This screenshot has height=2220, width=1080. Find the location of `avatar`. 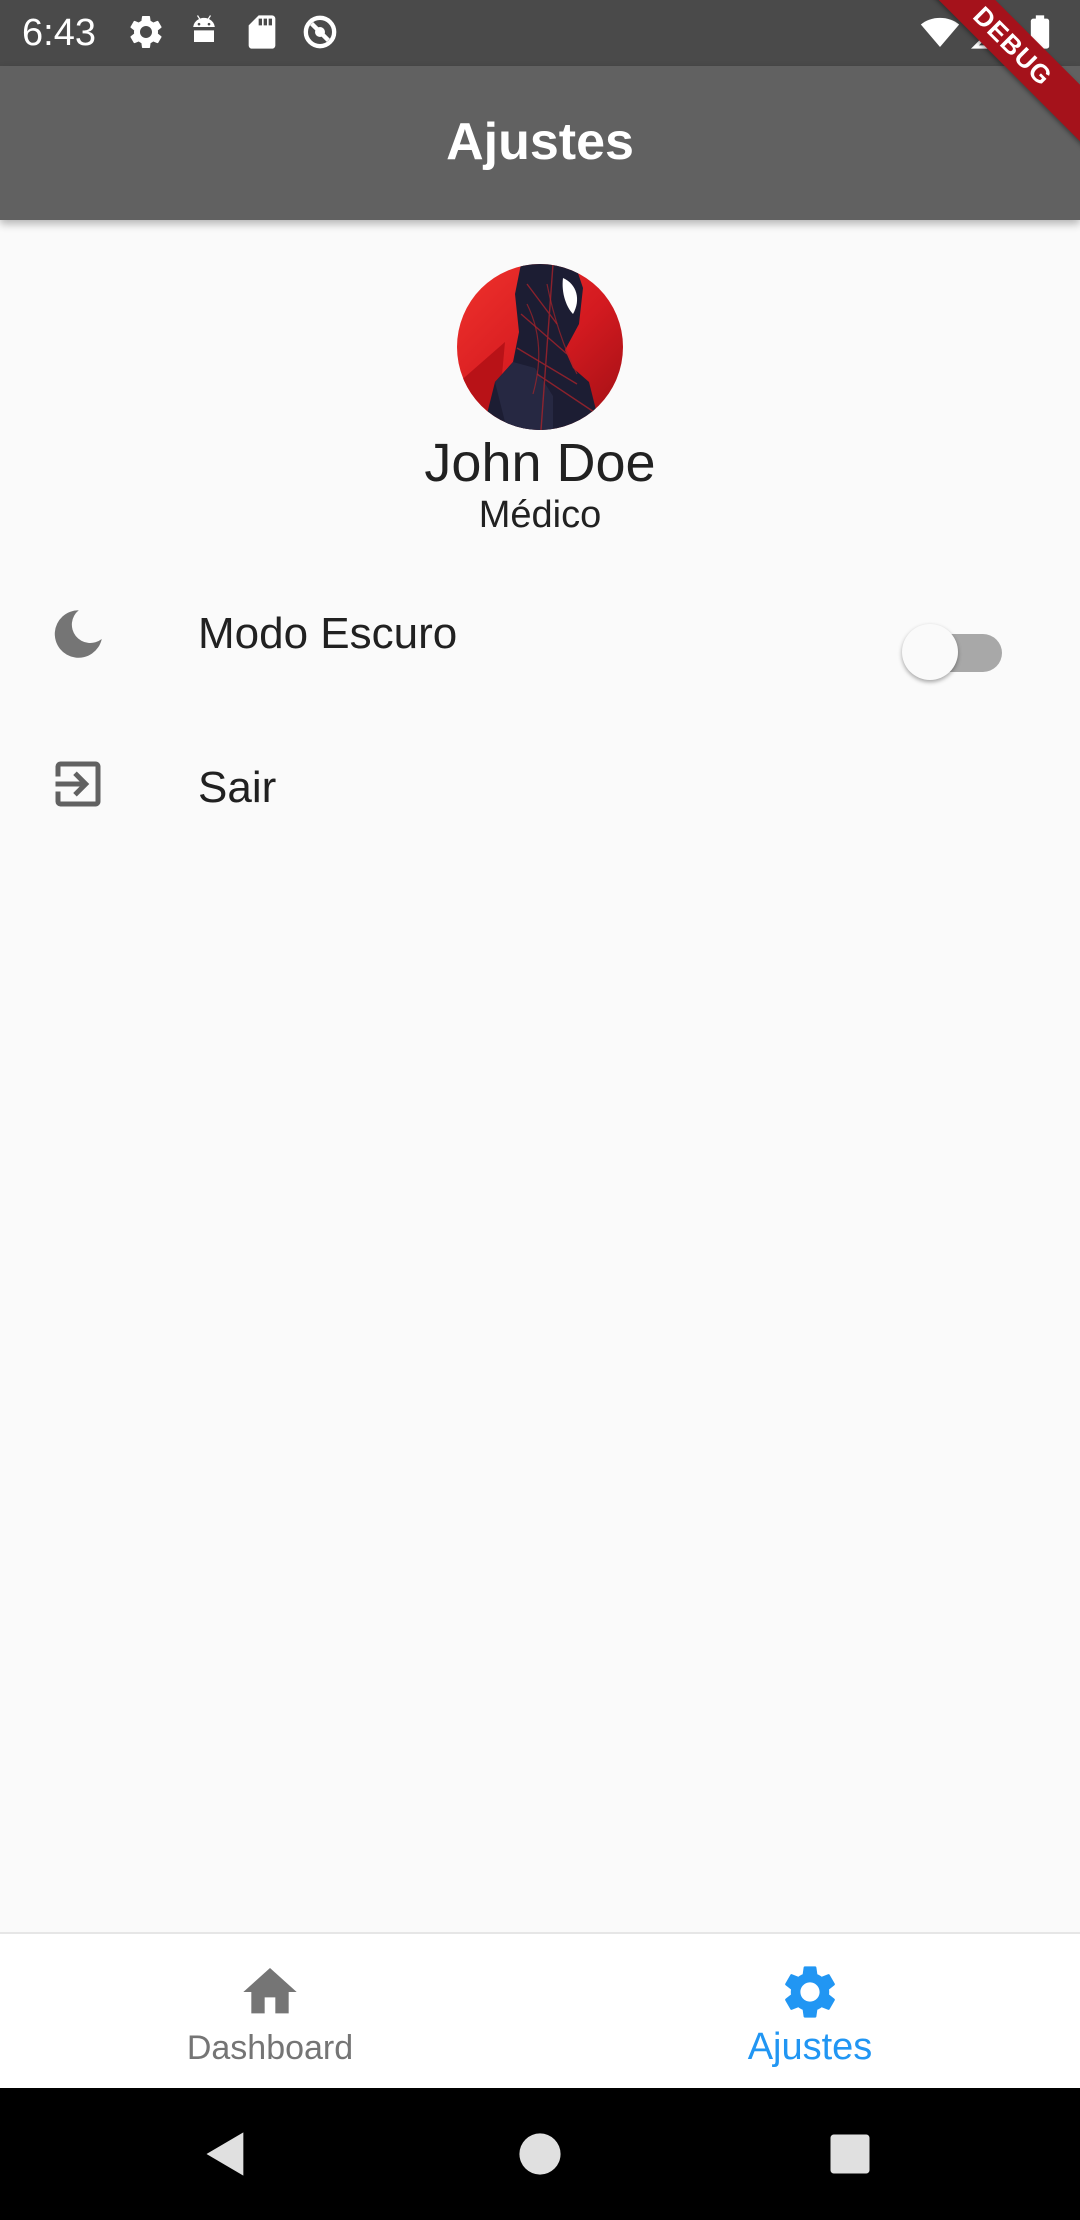

avatar is located at coordinates (540, 347).